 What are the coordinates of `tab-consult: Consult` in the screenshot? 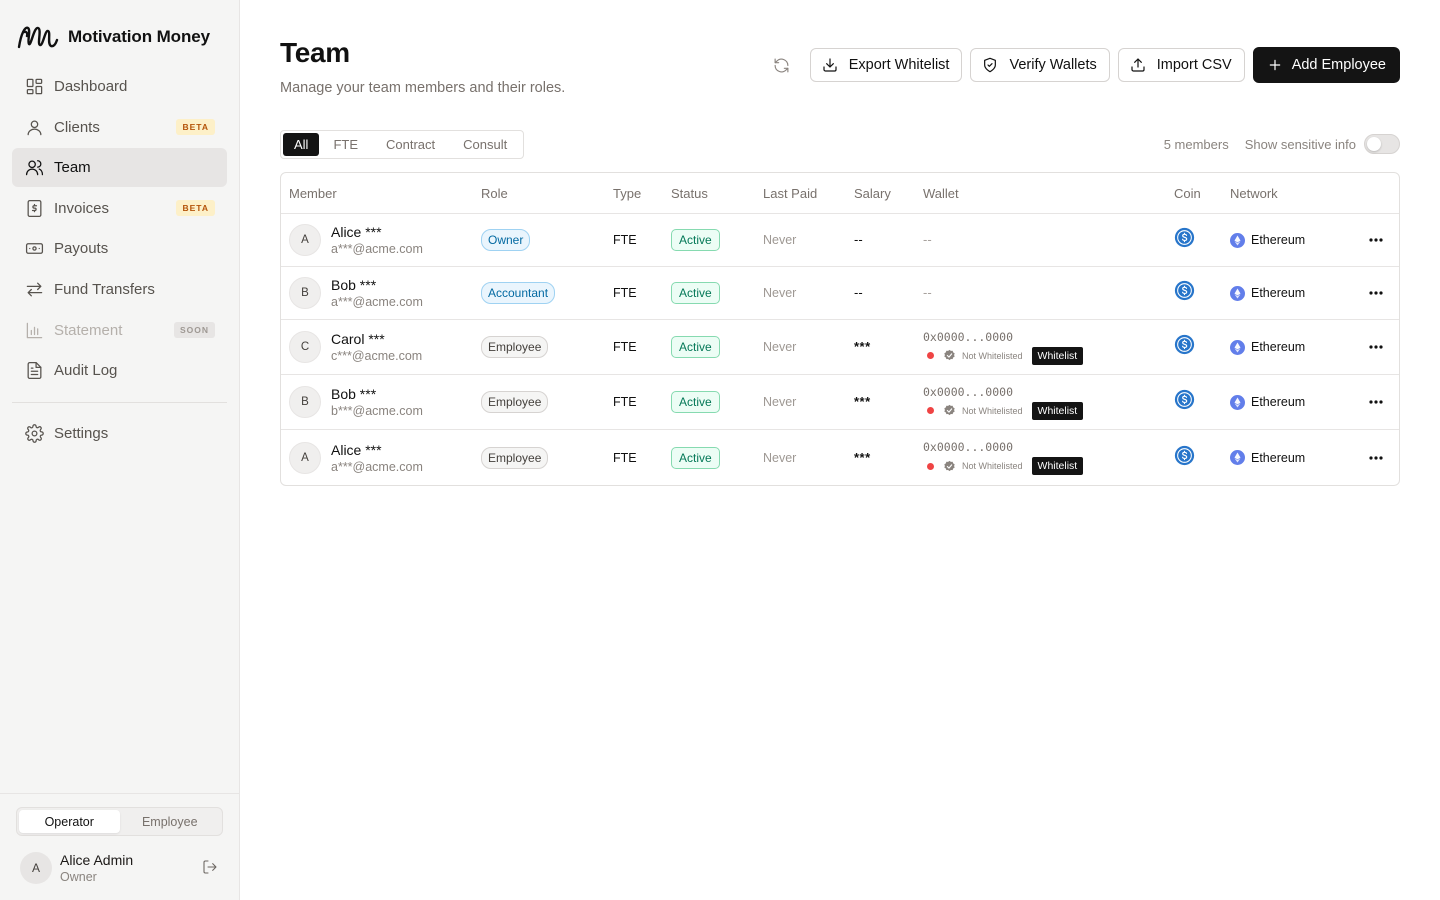 It's located at (485, 144).